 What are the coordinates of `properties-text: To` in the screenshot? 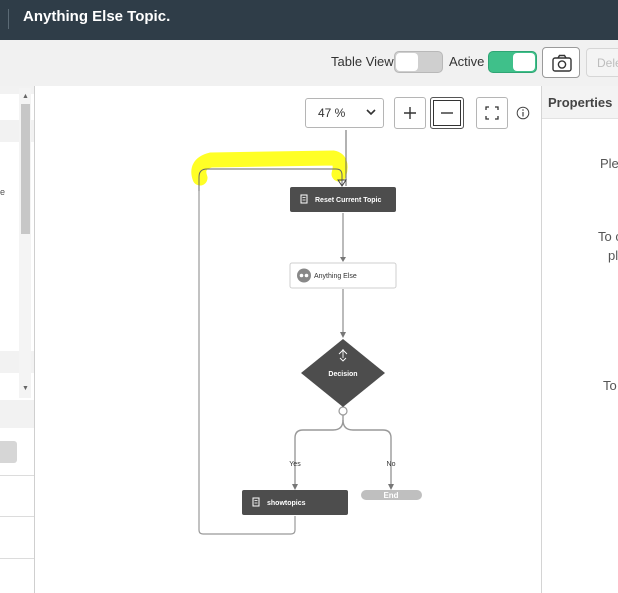 It's located at (610, 385).